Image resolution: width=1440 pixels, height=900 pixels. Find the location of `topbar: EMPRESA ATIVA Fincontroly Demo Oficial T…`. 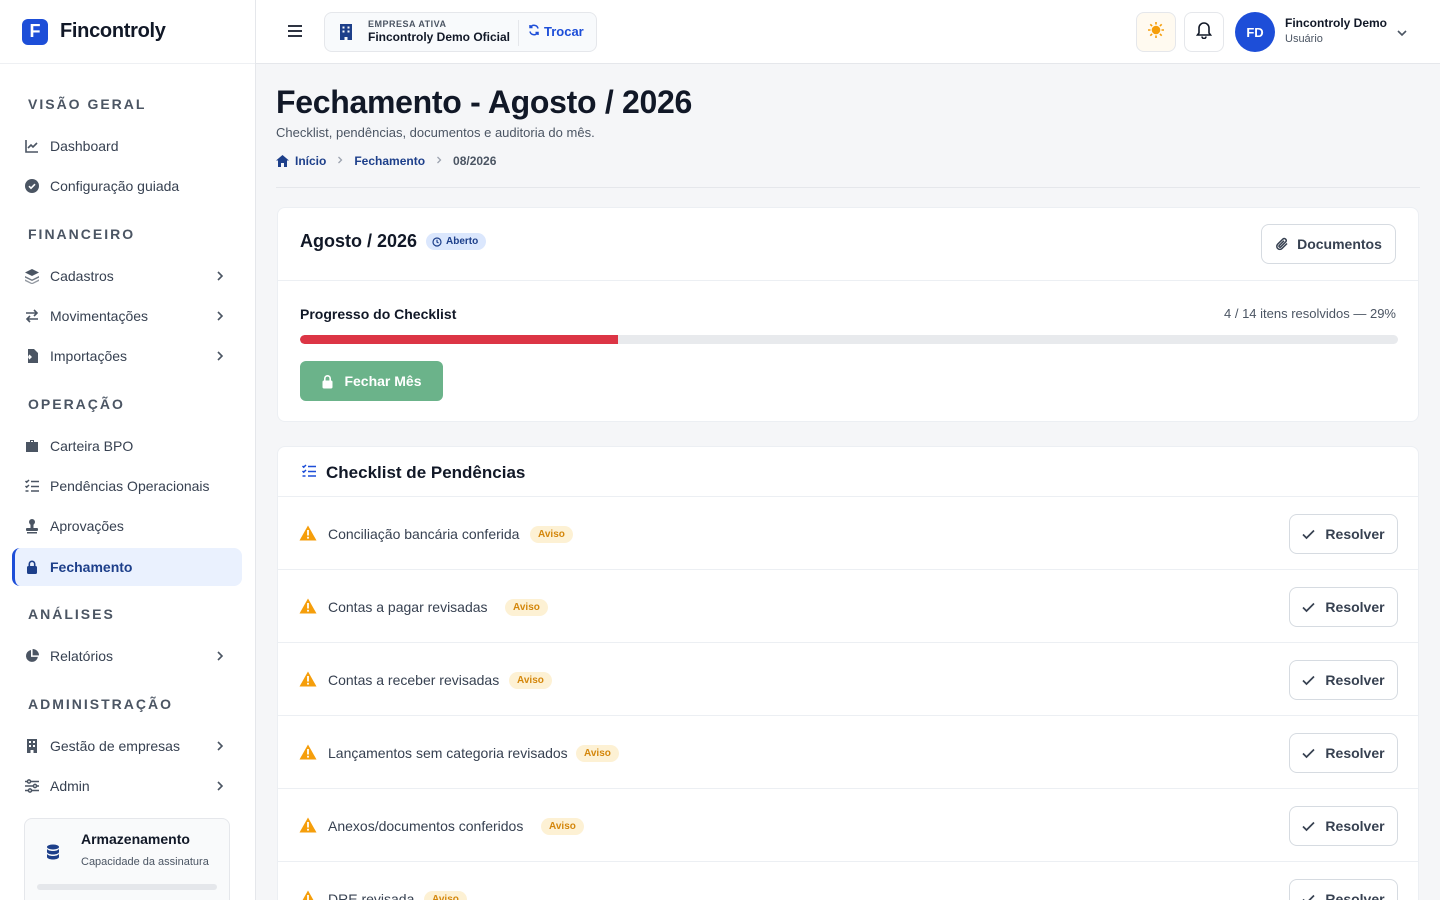

topbar: EMPRESA ATIVA Fincontroly Demo Oficial T… is located at coordinates (848, 32).